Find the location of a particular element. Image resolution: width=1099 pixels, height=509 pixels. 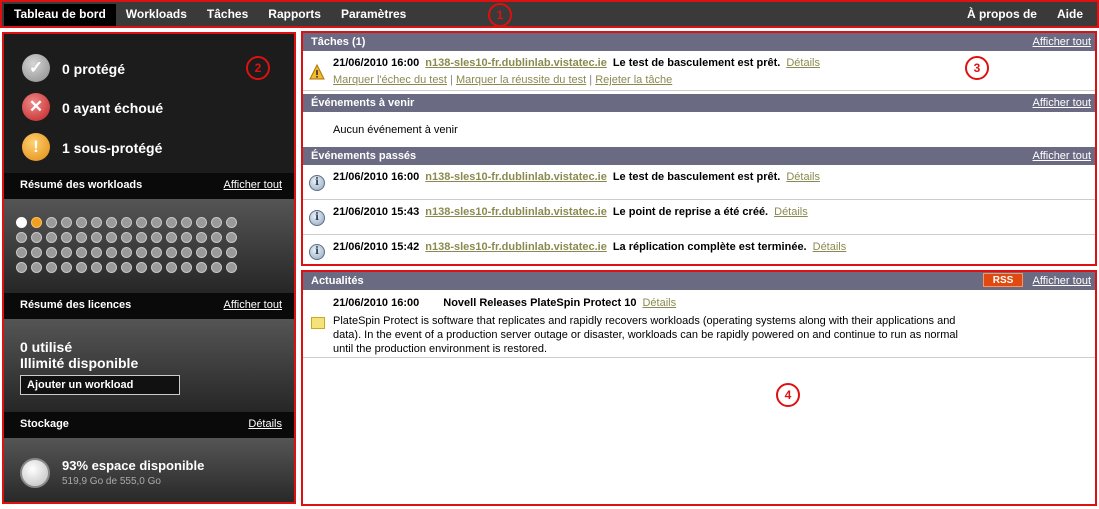

error-icon: ✕ is located at coordinates (36, 107).